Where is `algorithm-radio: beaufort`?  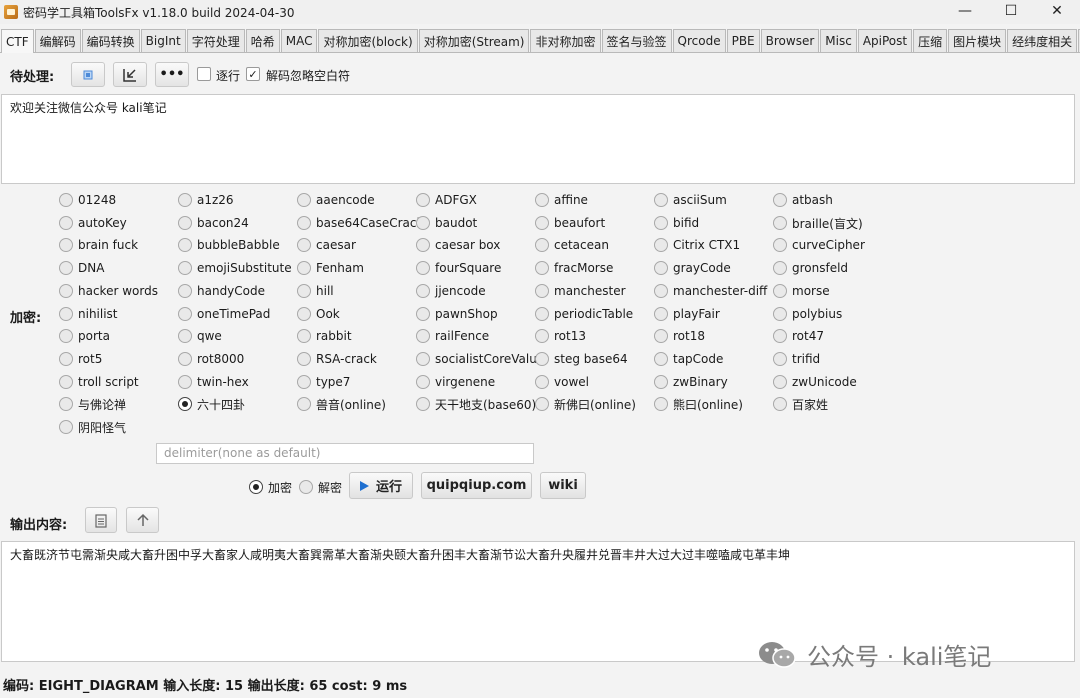 algorithm-radio: beaufort is located at coordinates (570, 223).